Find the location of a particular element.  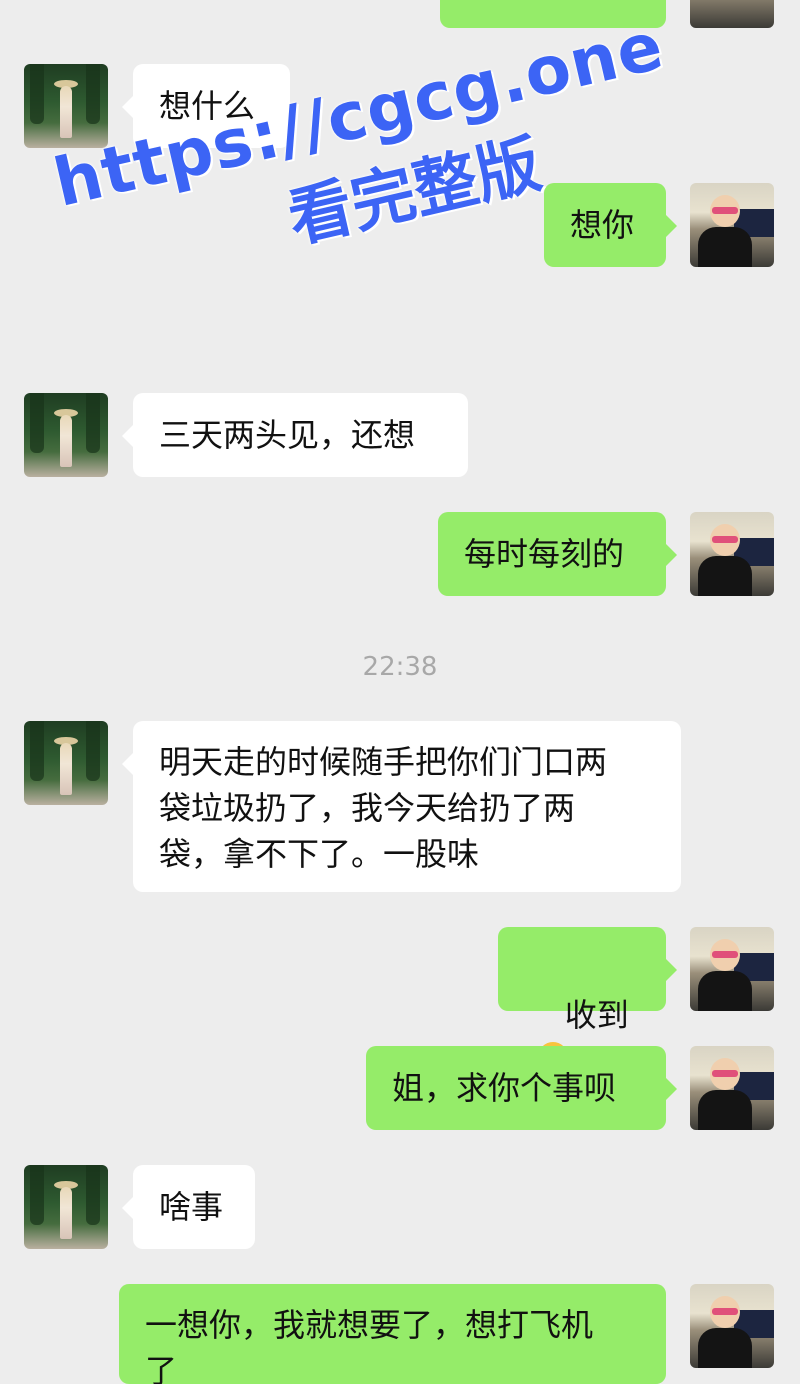

message-bubble-outgoing: 一想你，我就想要了，想打飞机 了 is located at coordinates (392, 1334).